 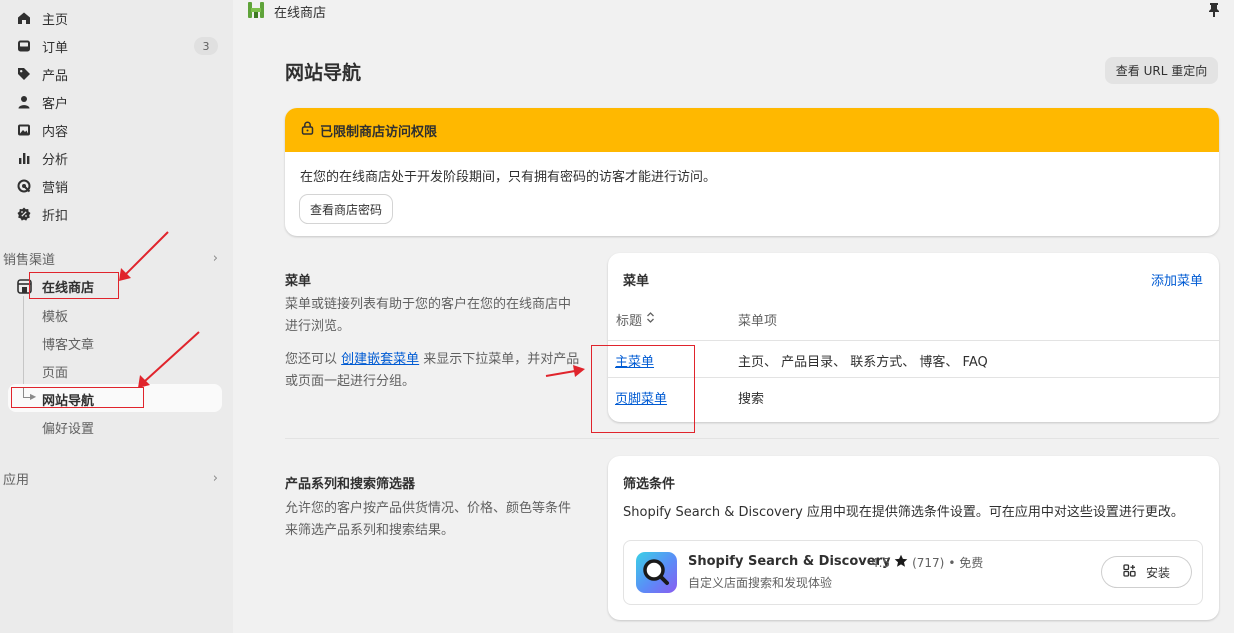 What do you see at coordinates (758, 321) in the screenshot?
I see `column-header-items: 菜单项` at bounding box center [758, 321].